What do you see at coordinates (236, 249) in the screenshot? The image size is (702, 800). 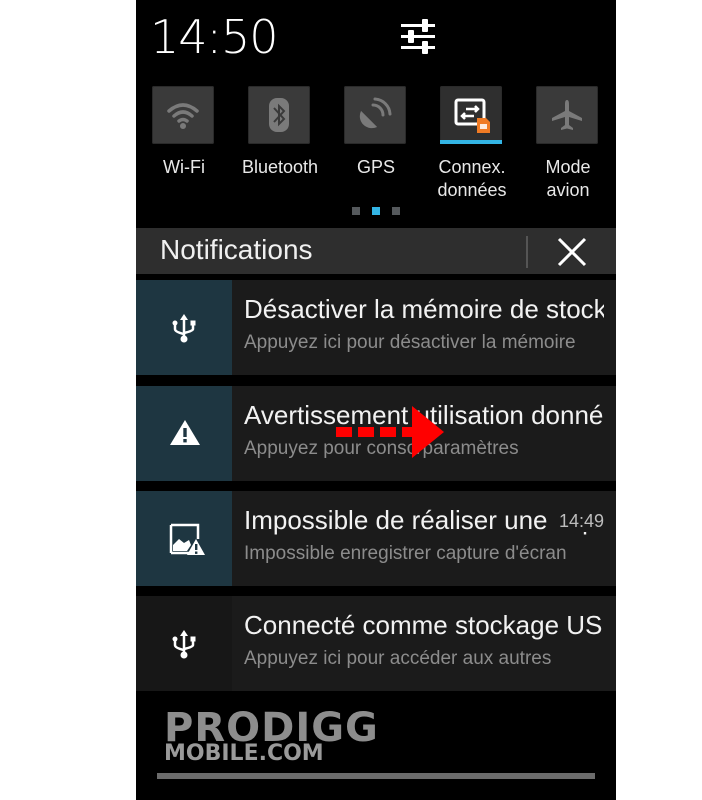 I see `notifications-title: Notifications` at bounding box center [236, 249].